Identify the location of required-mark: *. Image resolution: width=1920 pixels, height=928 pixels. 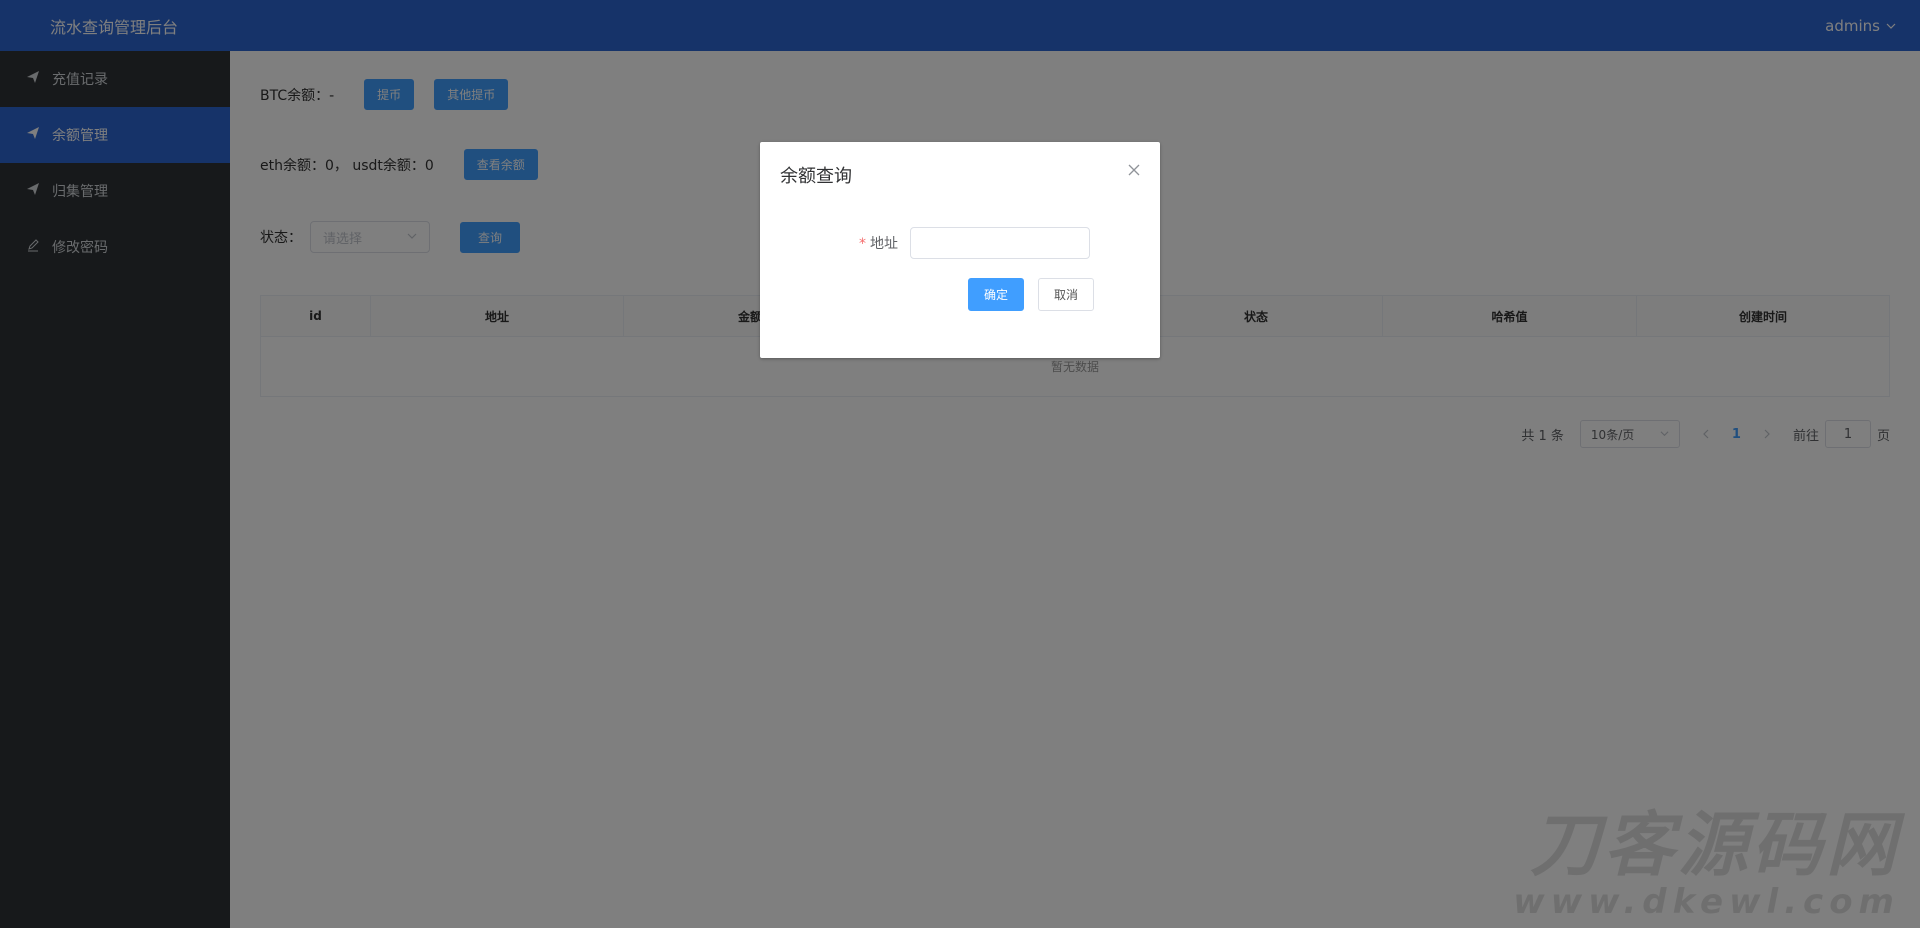
(862, 244).